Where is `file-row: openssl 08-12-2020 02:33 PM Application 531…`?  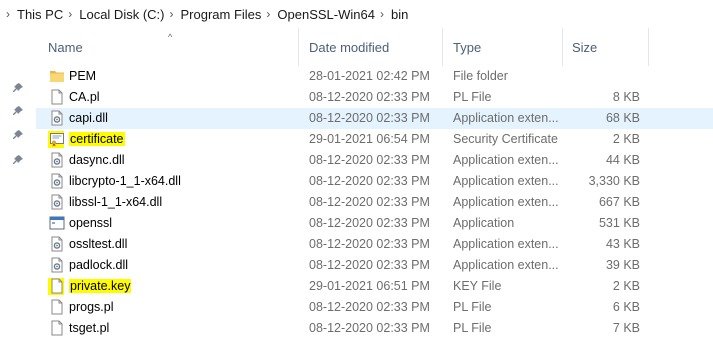
file-row: openssl 08-12-2020 02:33 PM Application 531… is located at coordinates (374, 223).